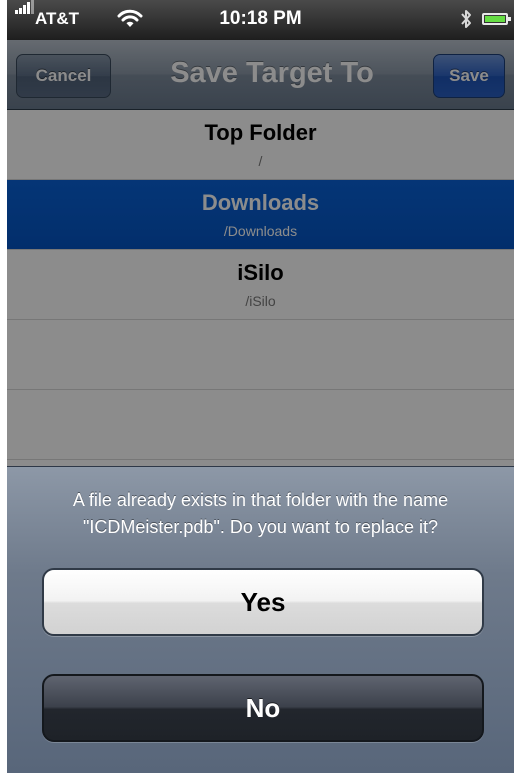  I want to click on battery-fill, so click(495, 19).